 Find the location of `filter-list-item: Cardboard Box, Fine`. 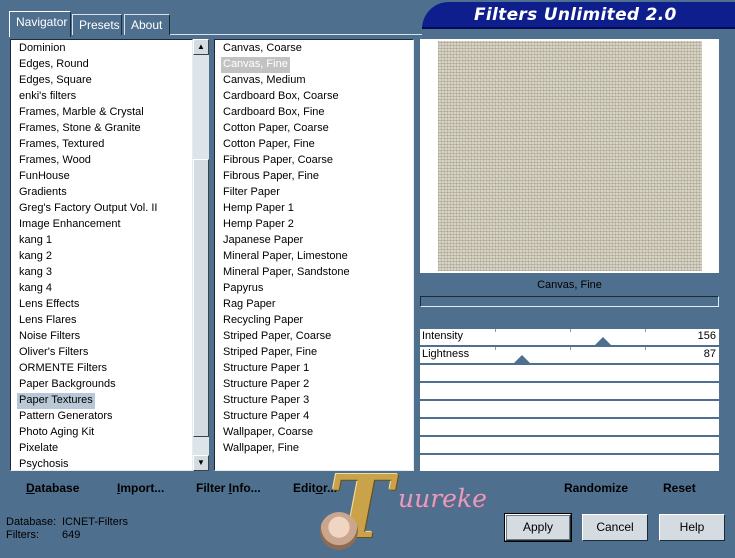

filter-list-item: Cardboard Box, Fine is located at coordinates (274, 113).